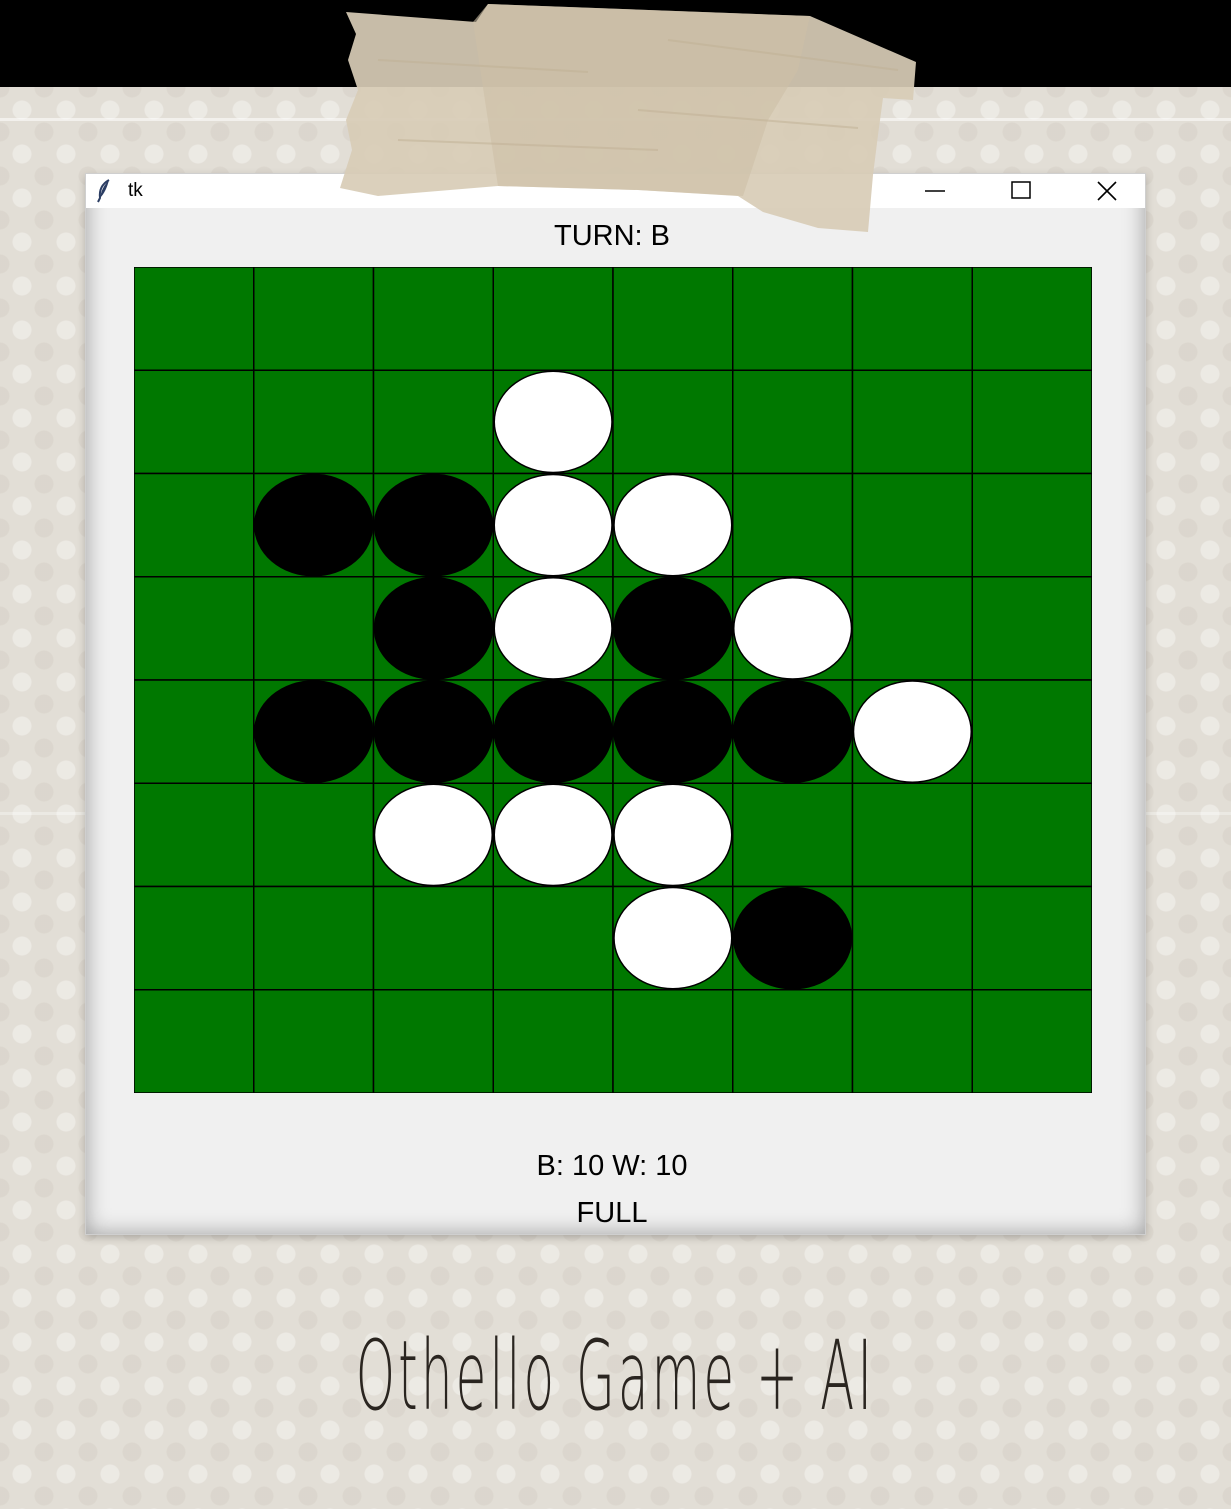 This screenshot has width=1231, height=1509. Describe the element at coordinates (135, 190) in the screenshot. I see `window-title: tk` at that location.